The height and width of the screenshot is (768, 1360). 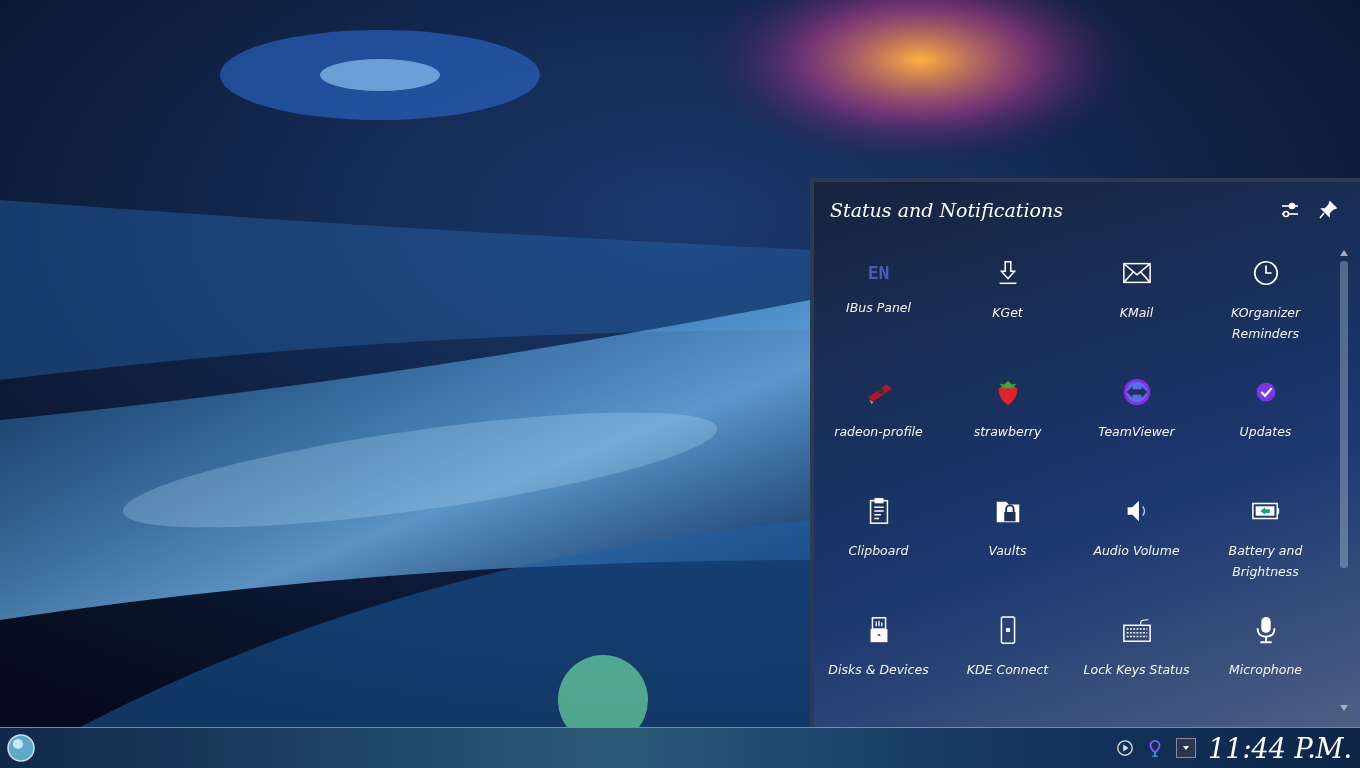 What do you see at coordinates (1007, 426) in the screenshot?
I see `tray-item: strawberry` at bounding box center [1007, 426].